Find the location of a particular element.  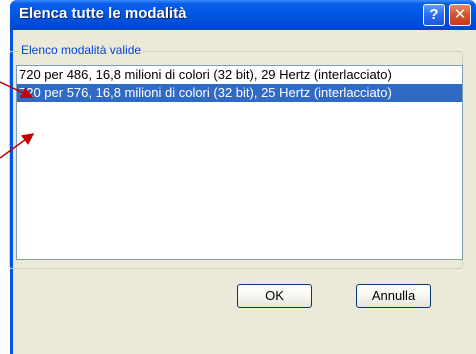

groupbox-label: Elenco modalità valide is located at coordinates (81, 50).